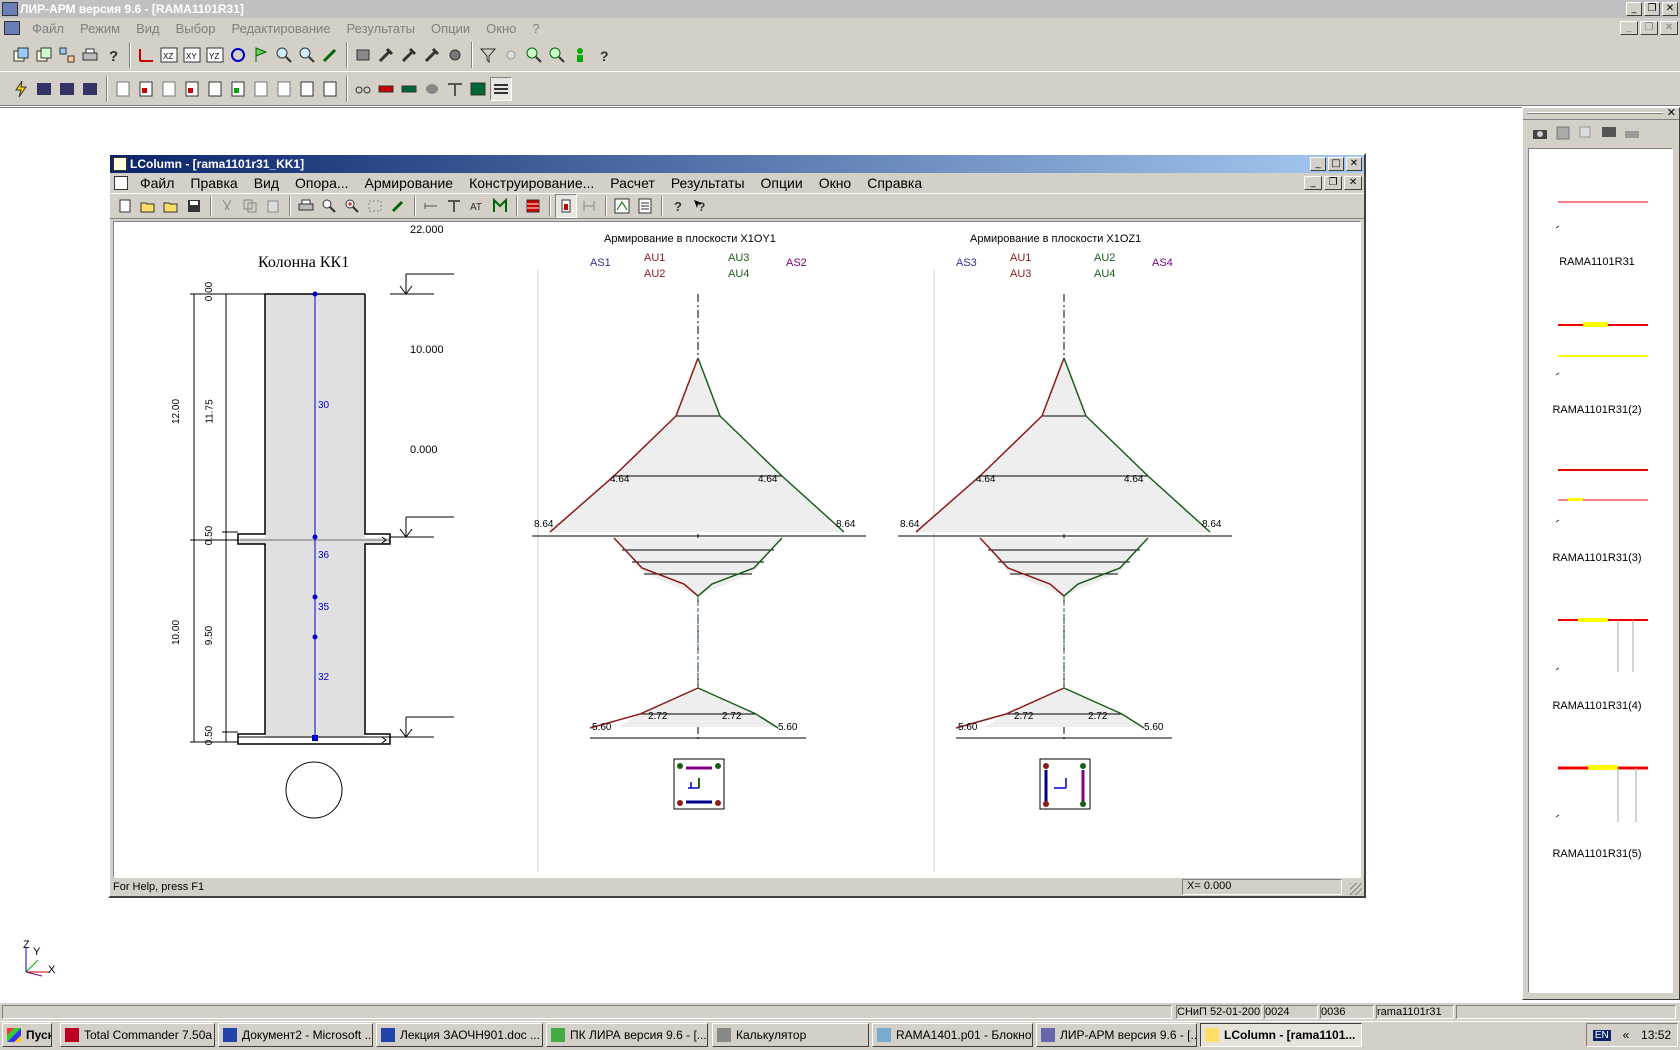 The image size is (1680, 1050). What do you see at coordinates (701, 206) in the screenshot?
I see `lc-context-help-icon: ?` at bounding box center [701, 206].